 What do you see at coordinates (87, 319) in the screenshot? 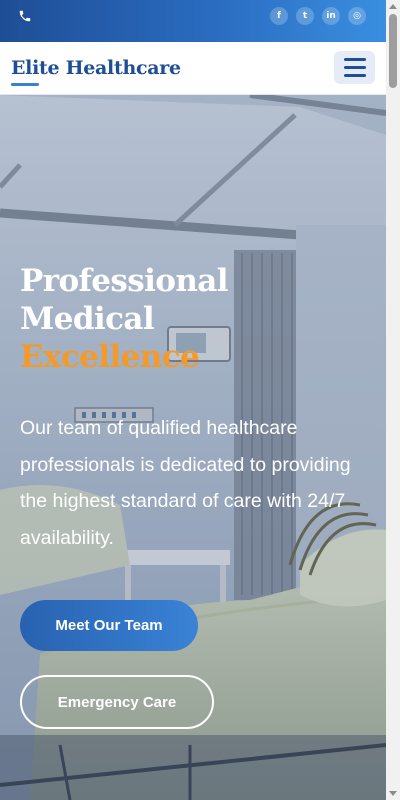
I see `hero-title-line2: Medical` at bounding box center [87, 319].